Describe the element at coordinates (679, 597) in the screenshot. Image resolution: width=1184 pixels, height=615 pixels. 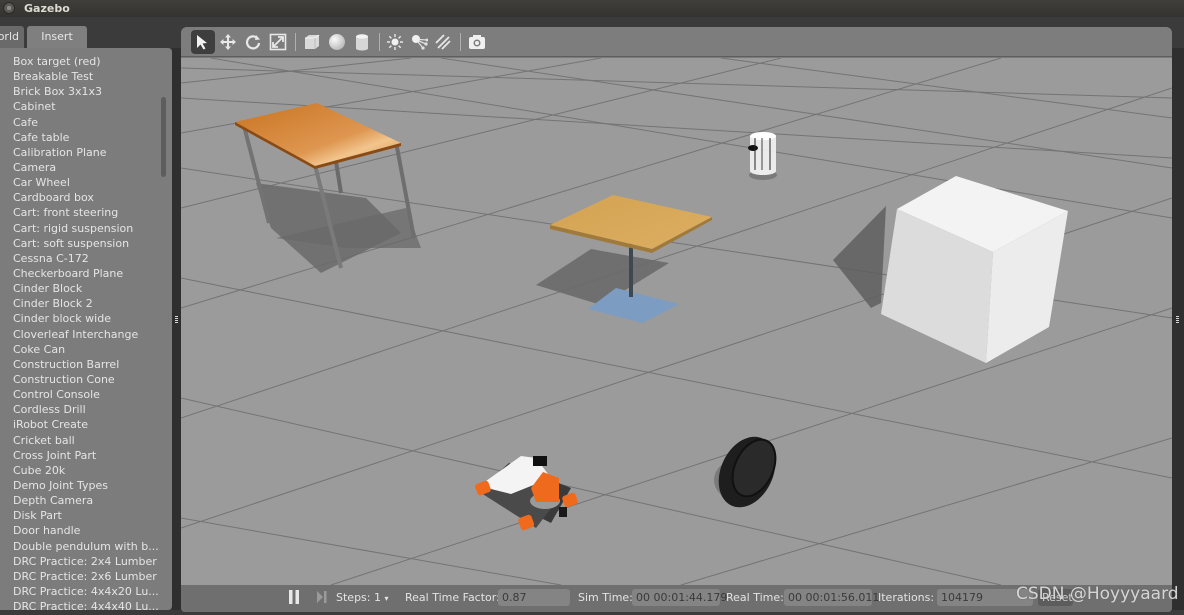
I see `sim-time-value: 00 00:01:44.179` at that location.